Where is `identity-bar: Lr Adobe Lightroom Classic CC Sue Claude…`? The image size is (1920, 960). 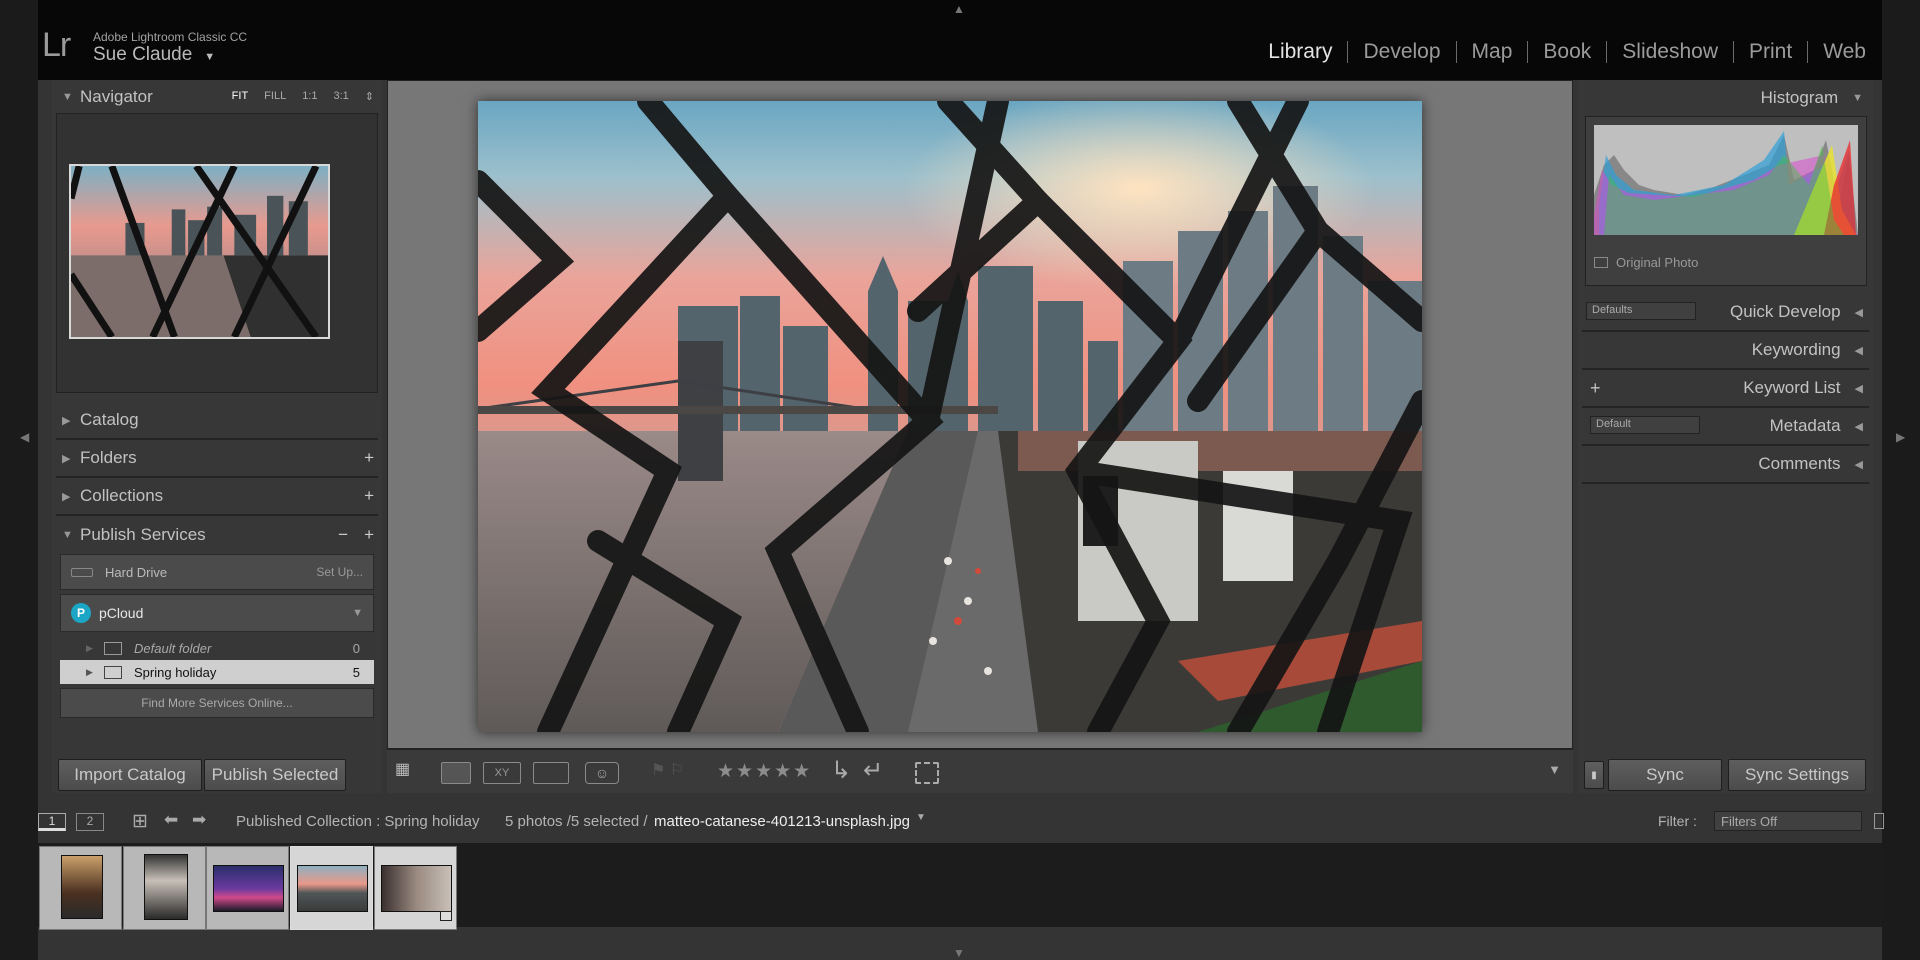
identity-bar: Lr Adobe Lightroom Classic CC Sue Claude… is located at coordinates (960, 40).